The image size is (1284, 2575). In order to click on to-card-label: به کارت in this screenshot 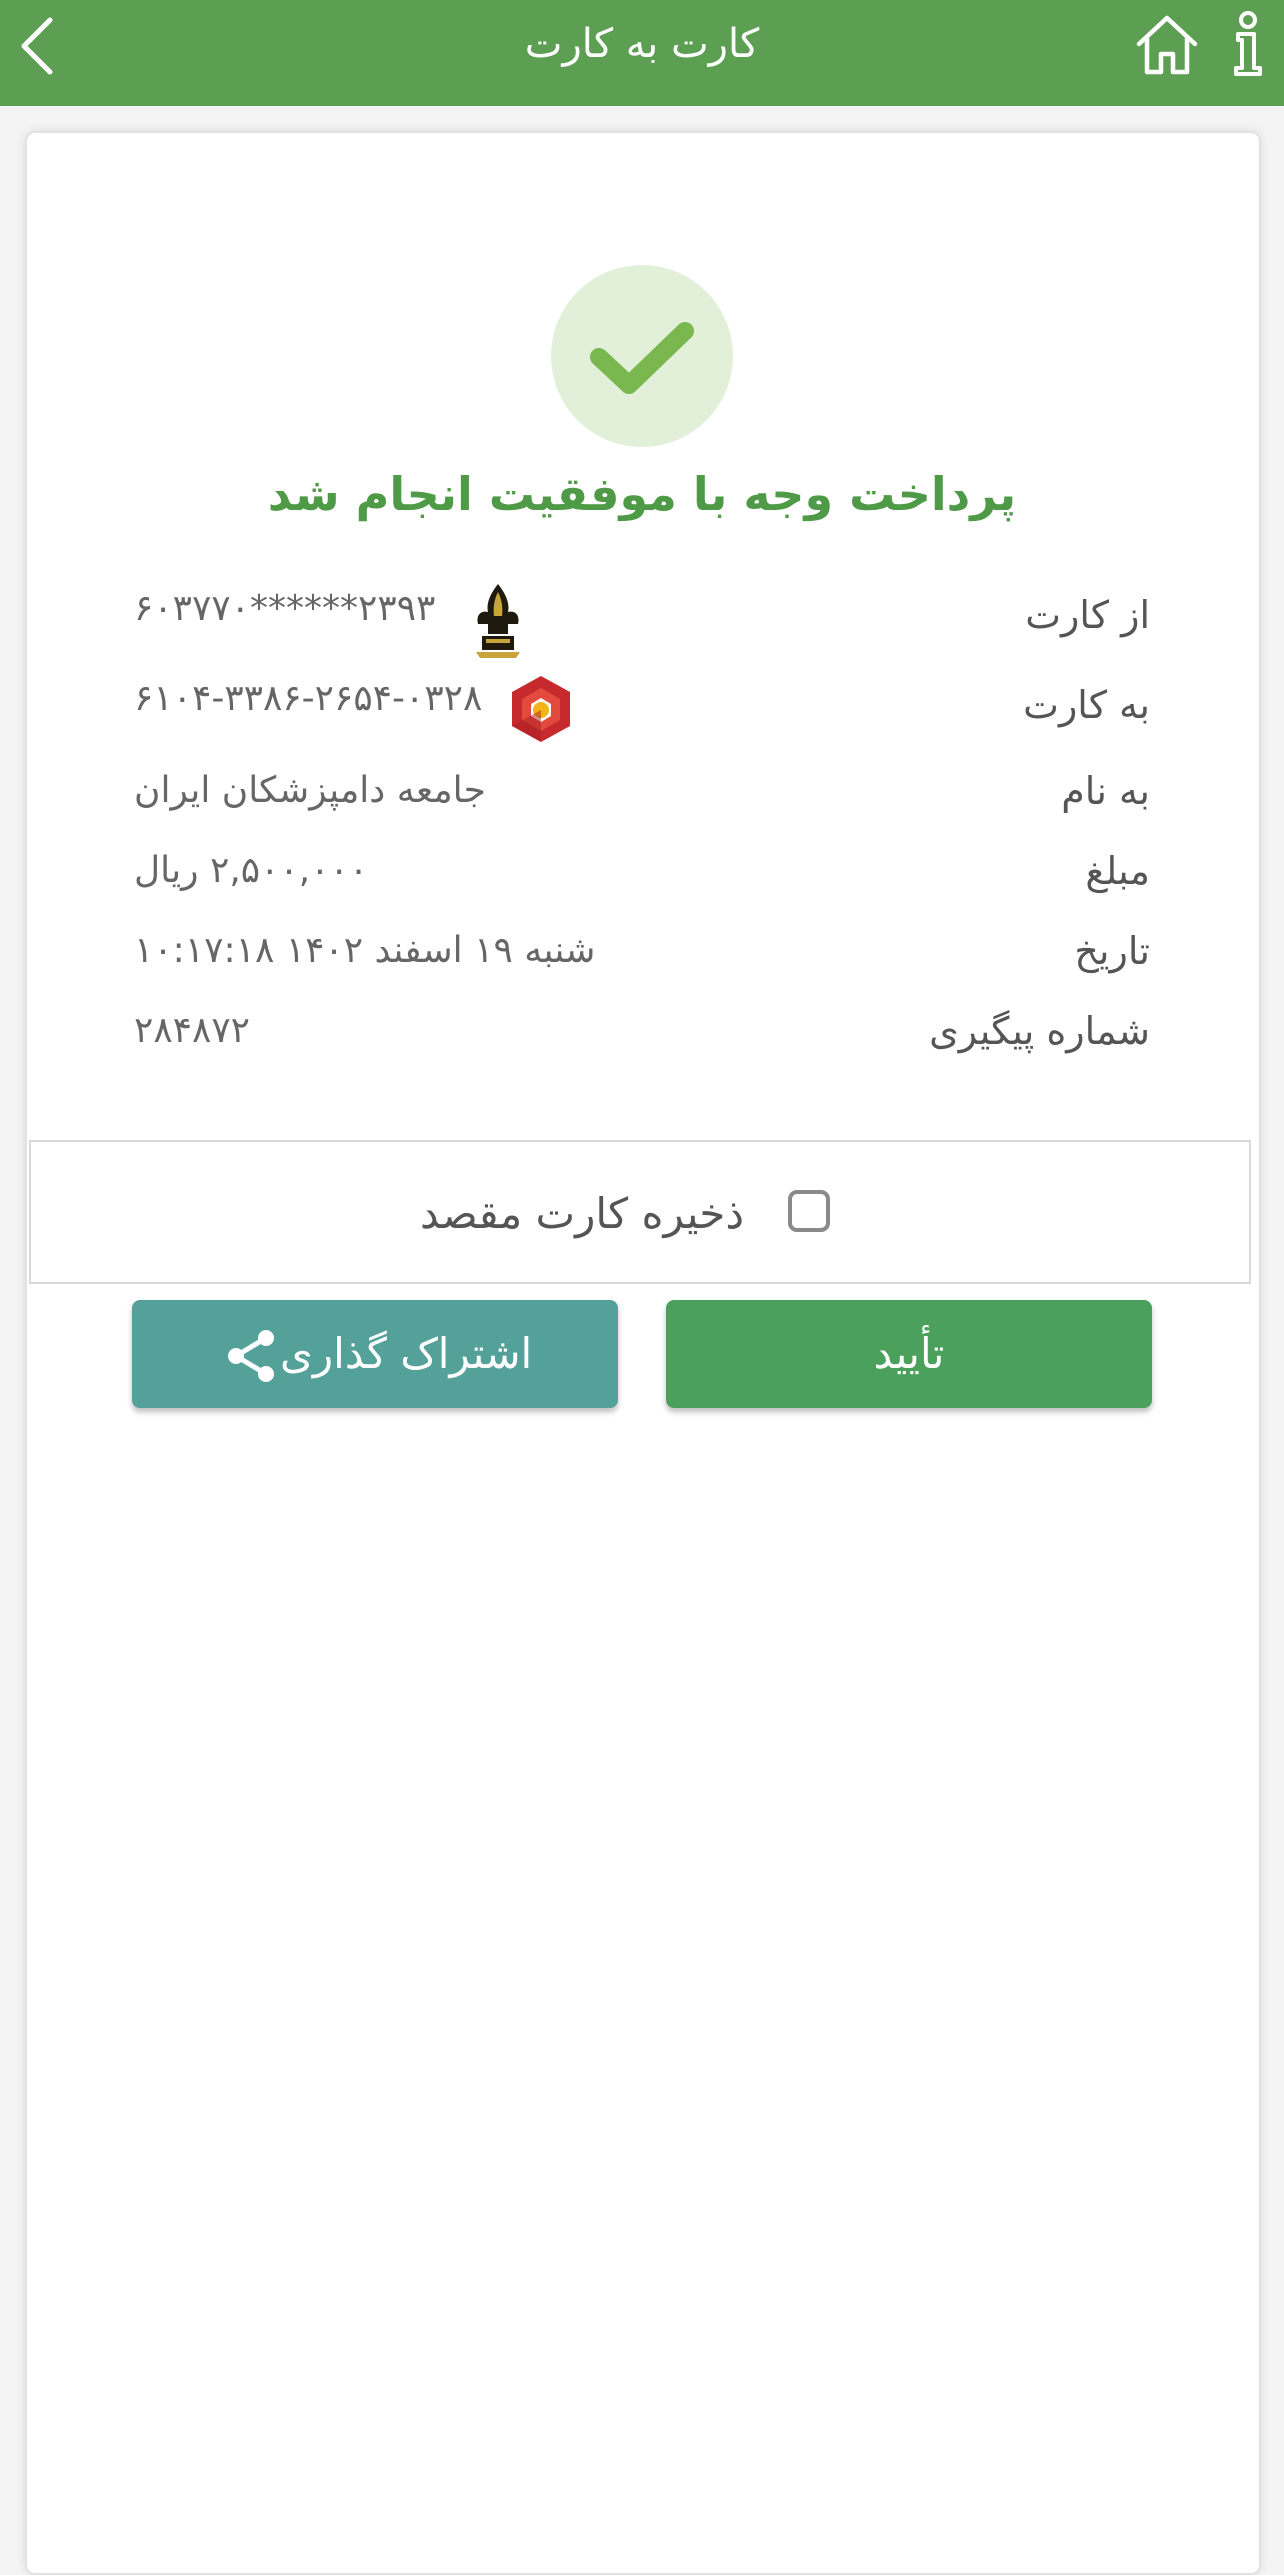, I will do `click(1086, 705)`.